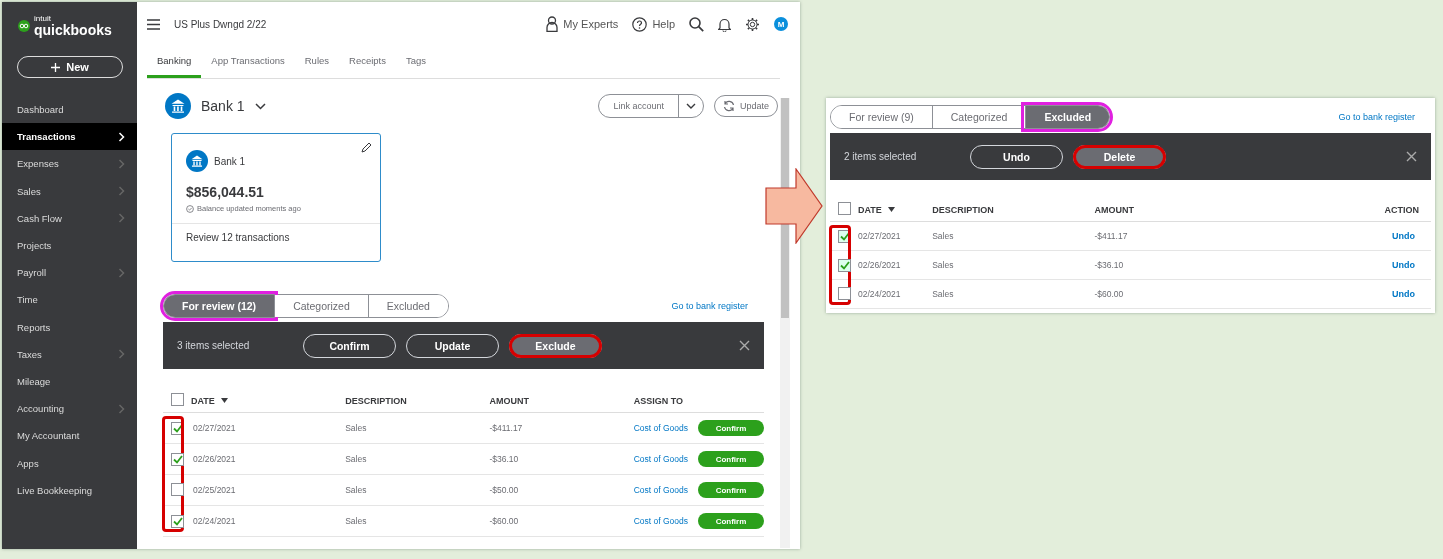 The height and width of the screenshot is (559, 1443). Describe the element at coordinates (69, 327) in the screenshot. I see `nav-item: Reports` at that location.